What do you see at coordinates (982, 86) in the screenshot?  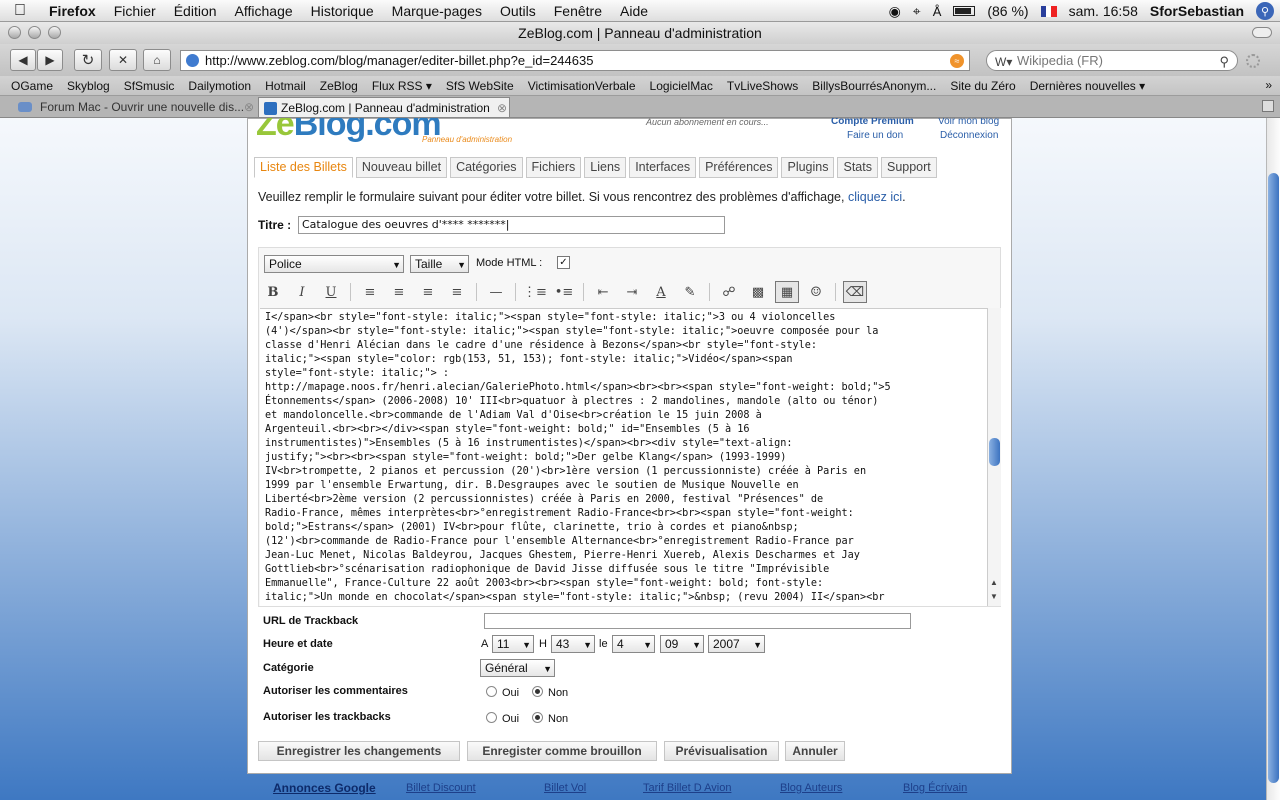 I see `bookmark-item: Site du Zéro` at bounding box center [982, 86].